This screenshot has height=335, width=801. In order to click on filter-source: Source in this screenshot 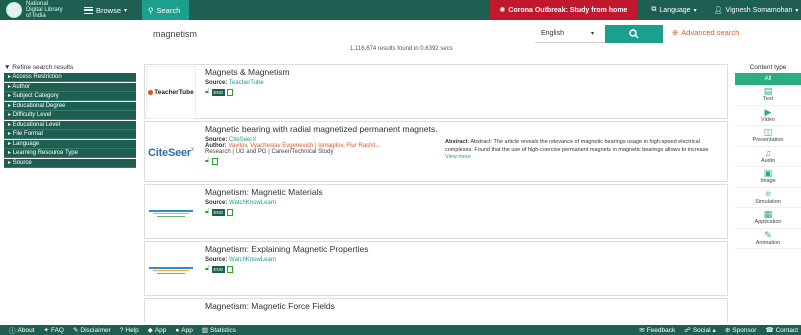, I will do `click(70, 163)`.